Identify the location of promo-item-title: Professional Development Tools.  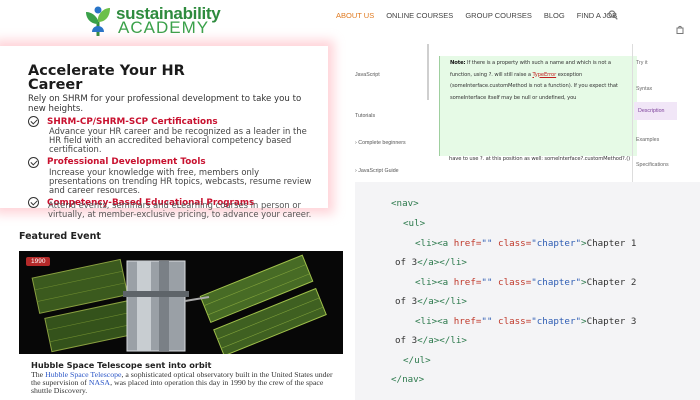
(126, 162).